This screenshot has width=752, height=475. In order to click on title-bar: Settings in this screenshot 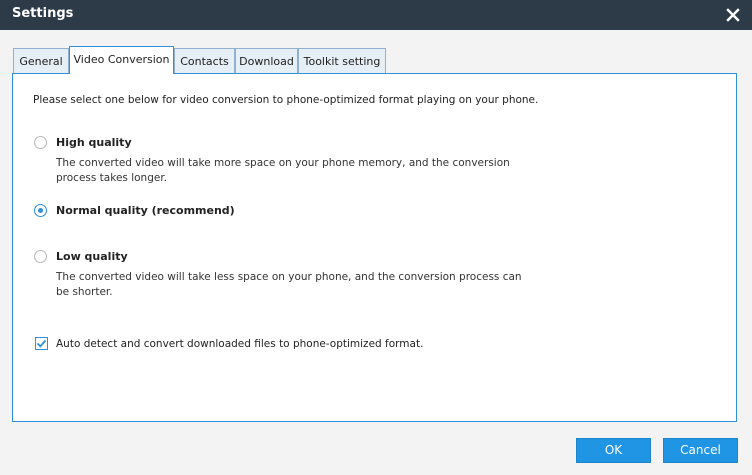, I will do `click(376, 15)`.